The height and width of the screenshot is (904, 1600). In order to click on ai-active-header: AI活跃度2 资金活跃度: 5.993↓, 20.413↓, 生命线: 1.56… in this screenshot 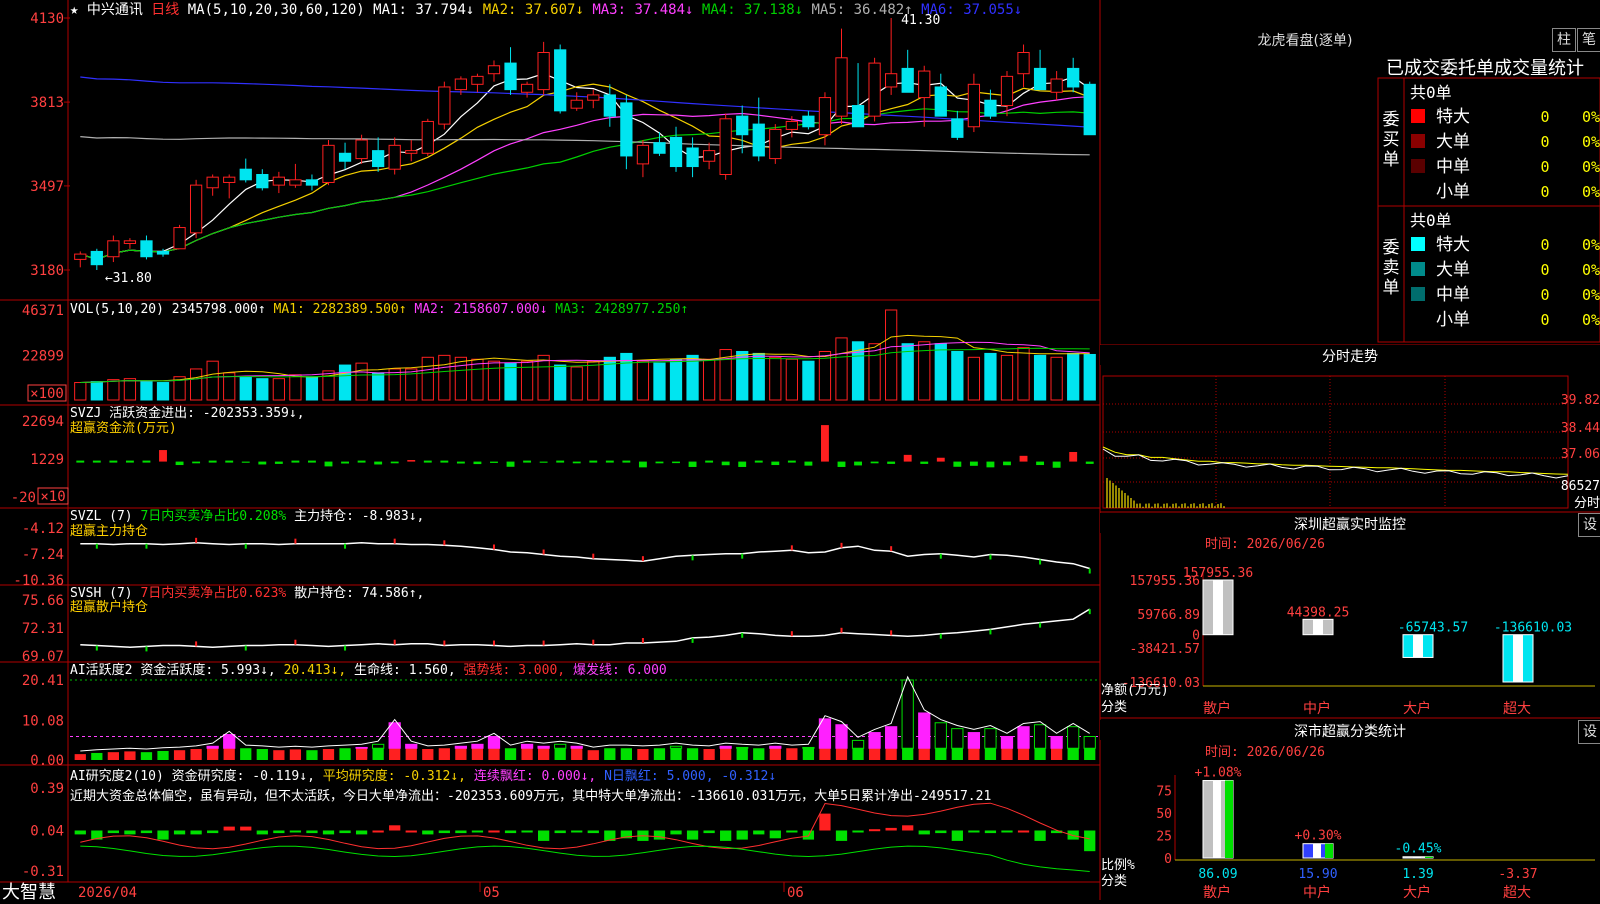, I will do `click(368, 670)`.